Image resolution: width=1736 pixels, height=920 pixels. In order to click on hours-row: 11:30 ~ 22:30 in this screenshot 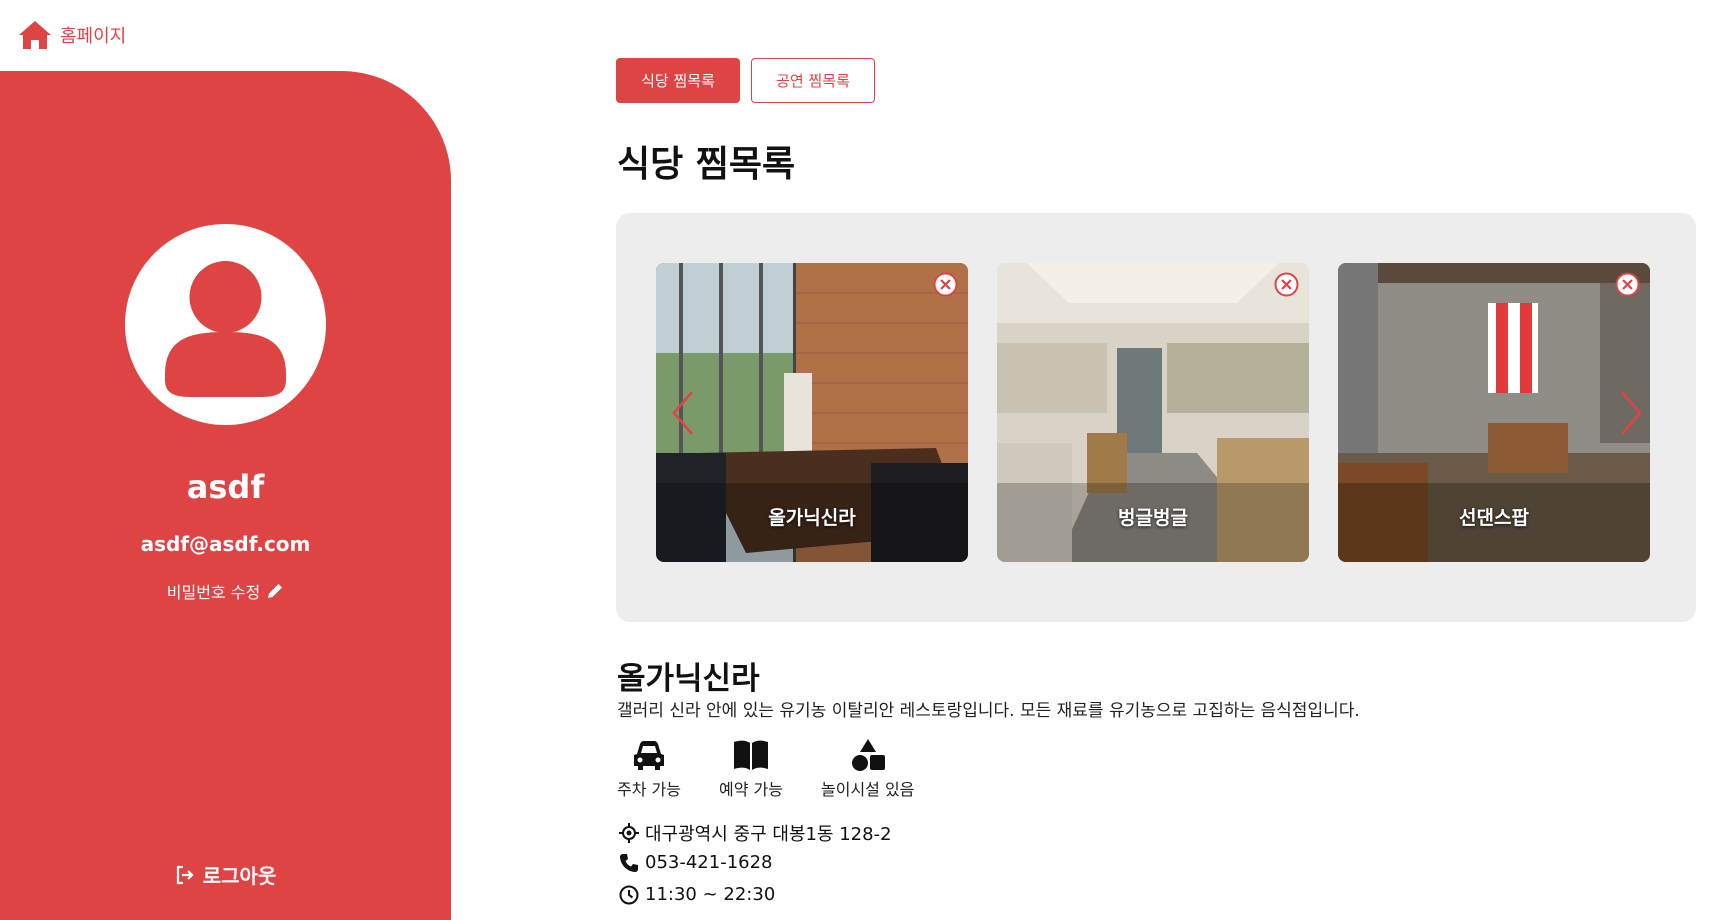, I will do `click(697, 894)`.